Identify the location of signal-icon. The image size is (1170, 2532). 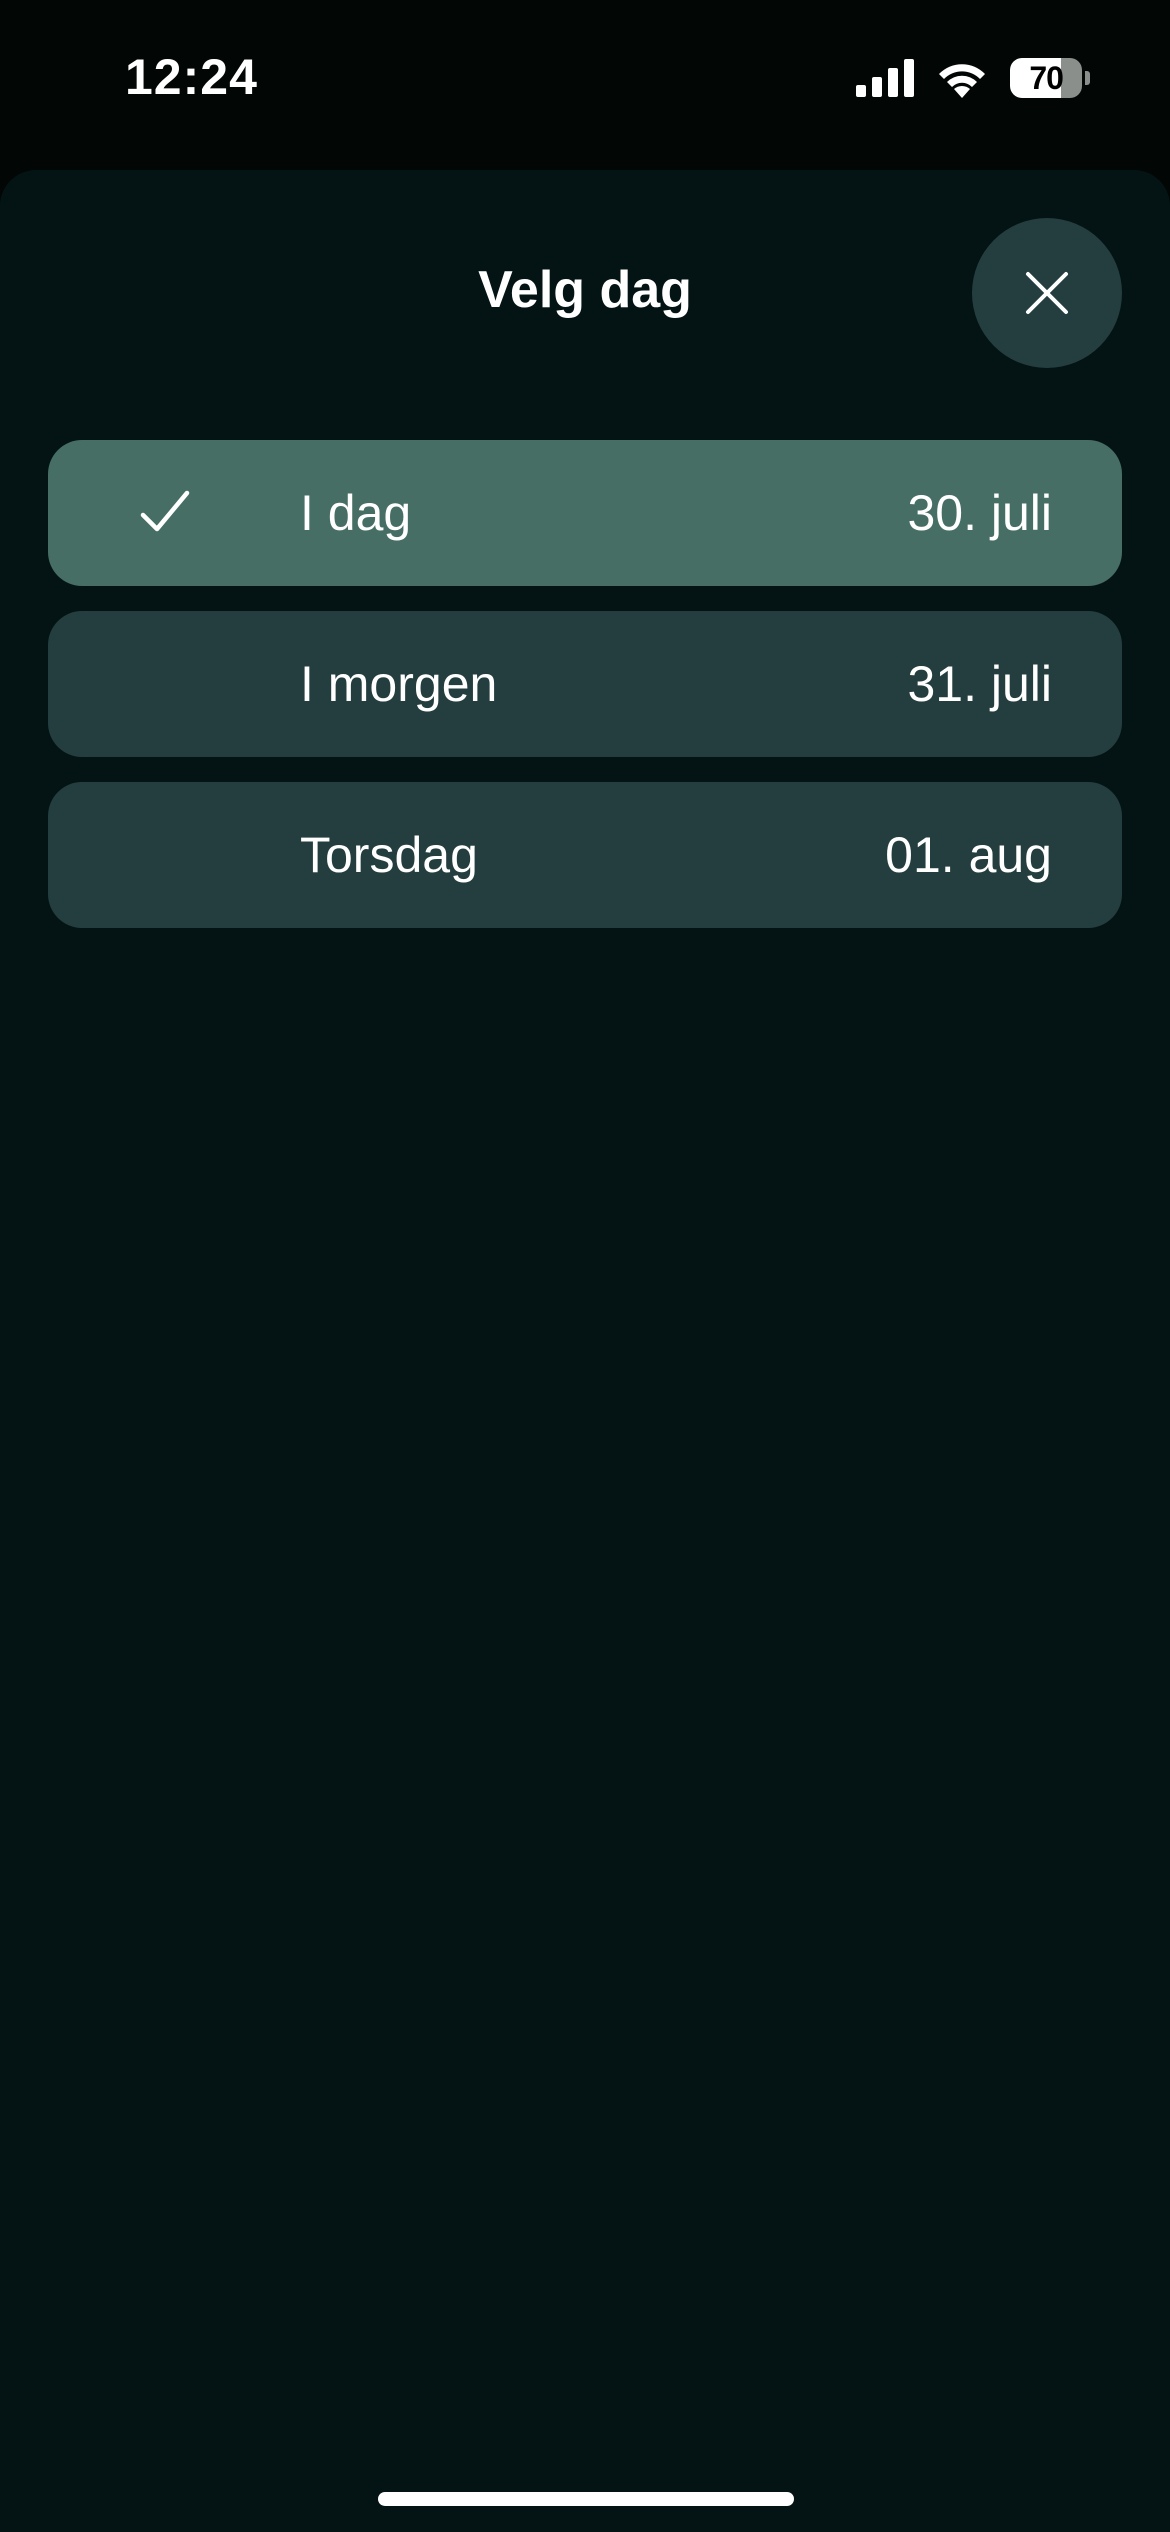
(885, 78).